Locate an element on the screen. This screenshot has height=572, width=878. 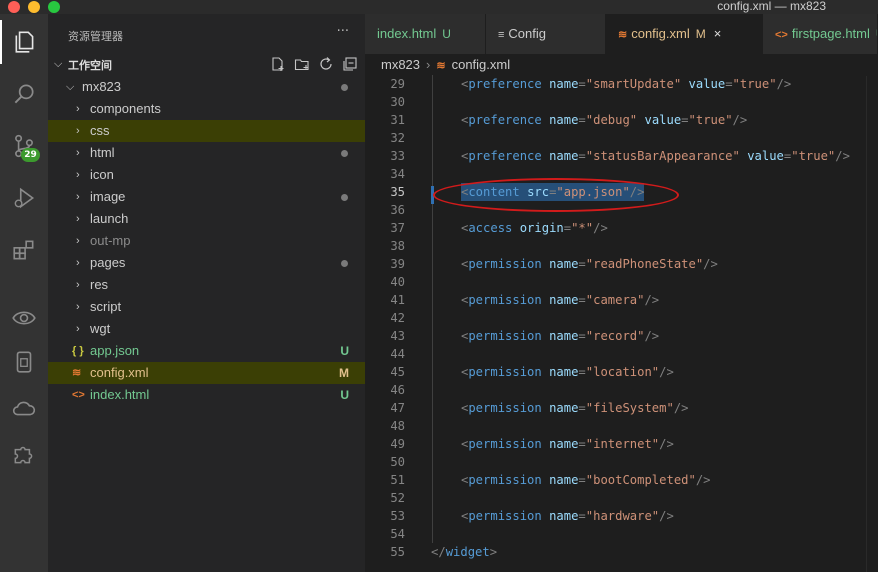
tree-item-label: index.html is located at coordinates (120, 394).